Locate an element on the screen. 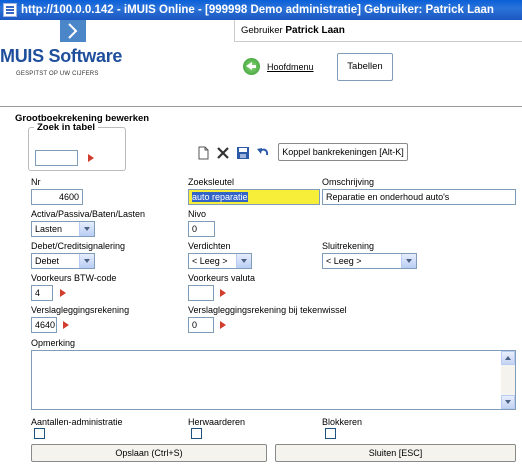  home-menu-button: Hoofdmenu is located at coordinates (288, 67).